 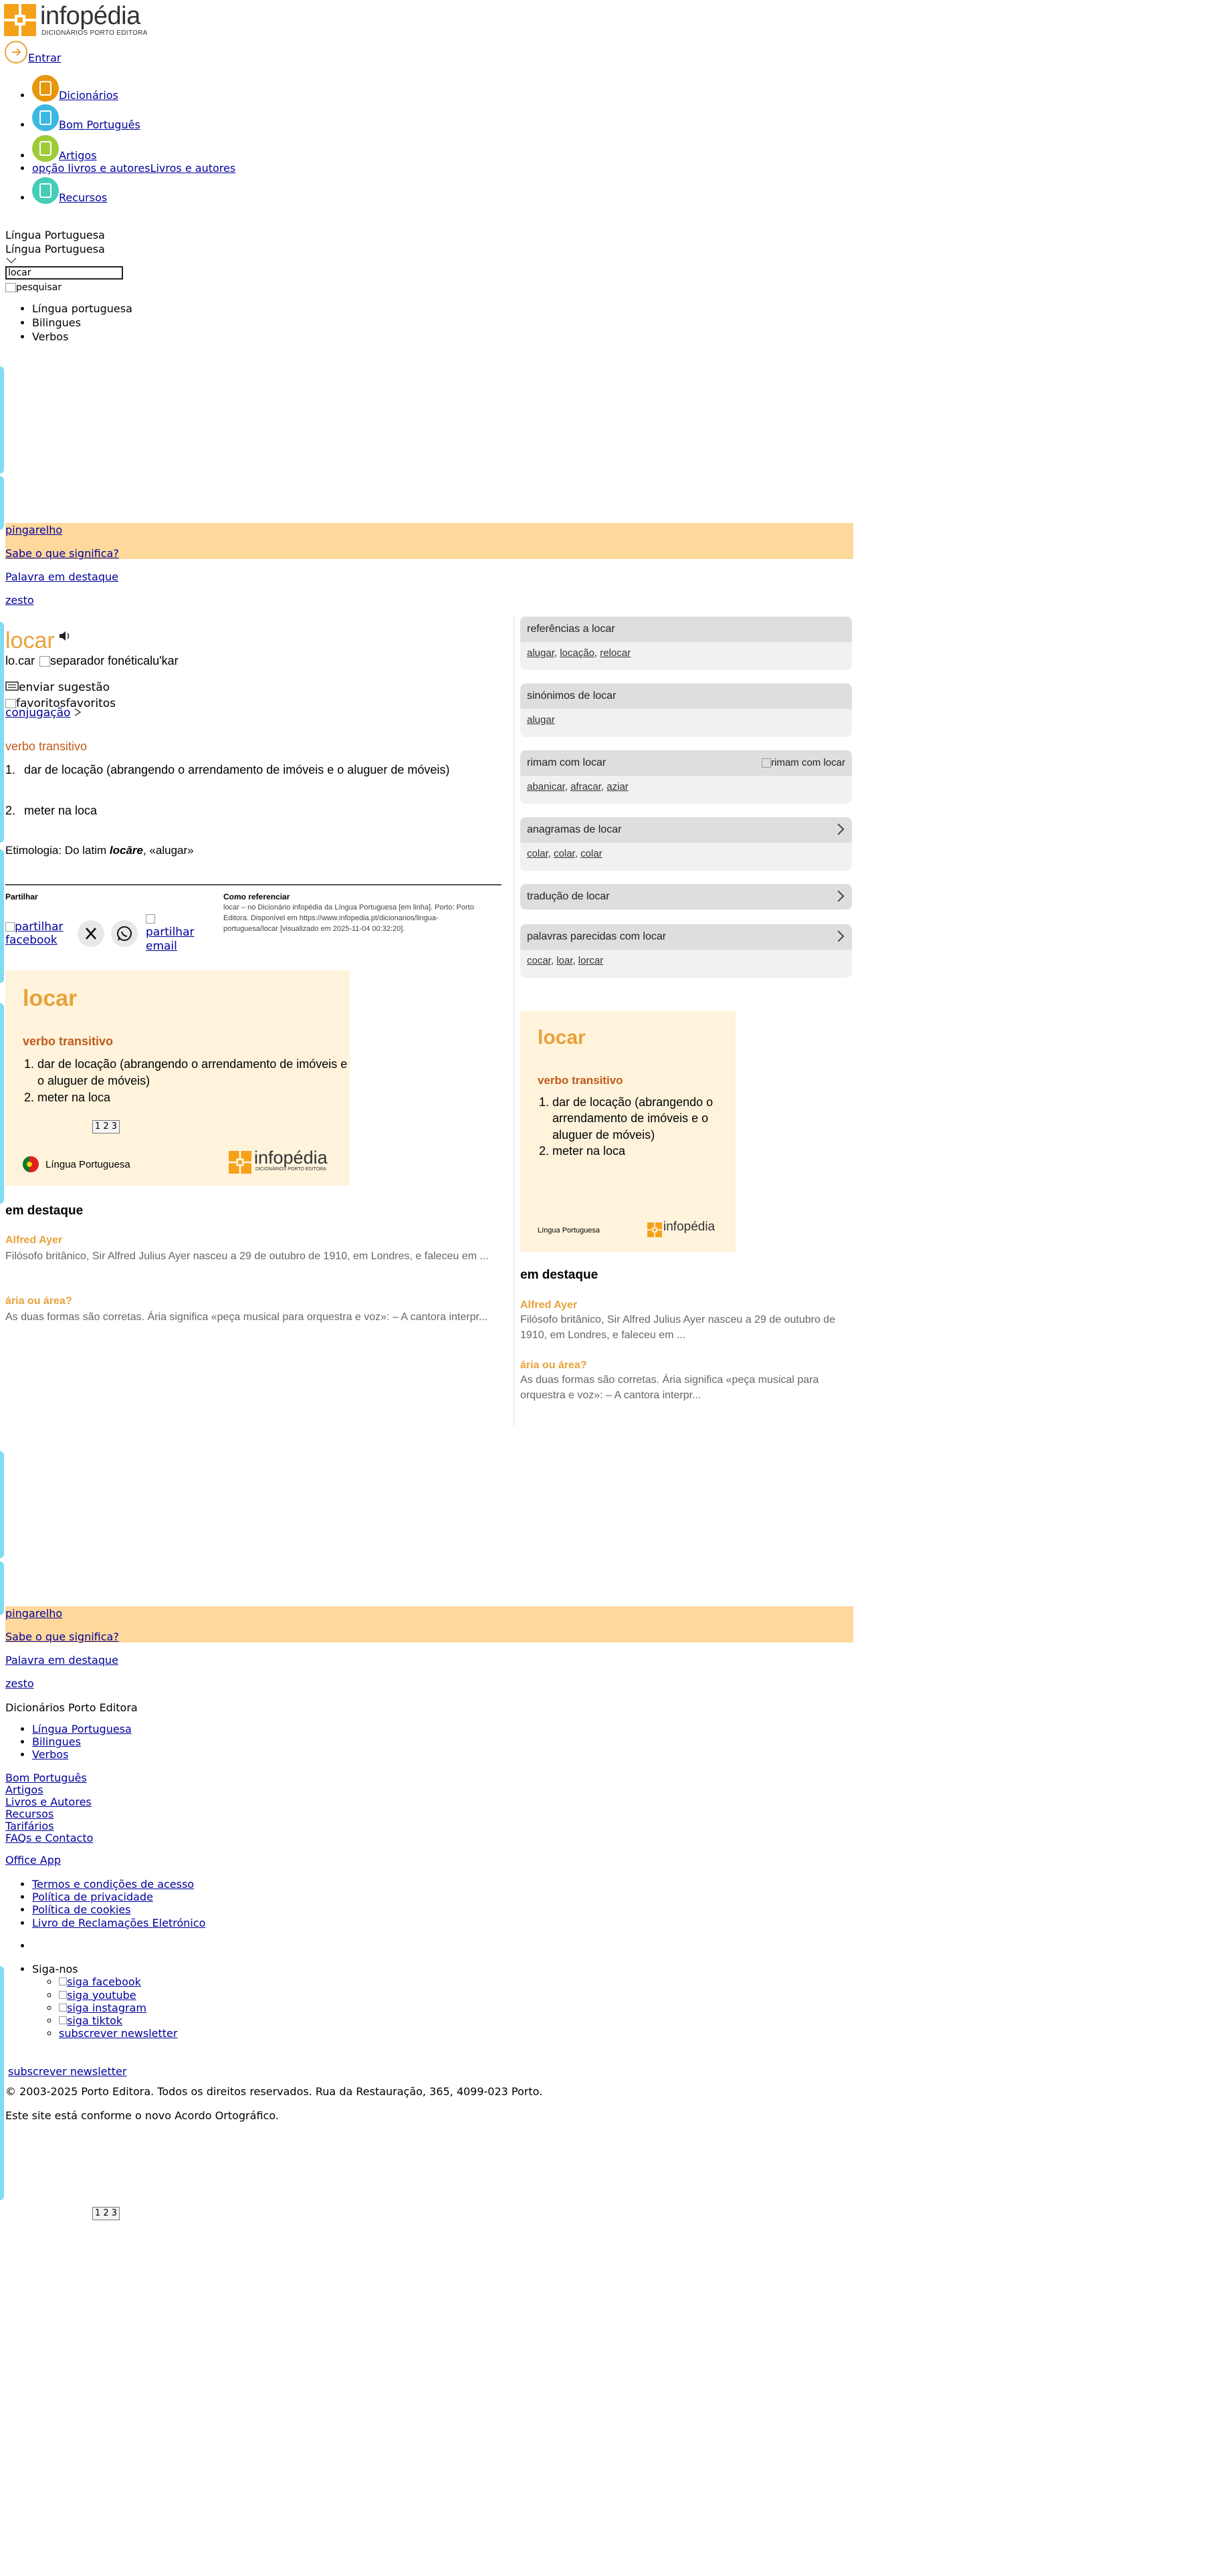 What do you see at coordinates (77, 20) in the screenshot?
I see `site-logo: infopédia DICIONÁRIOS PORTO EDITORA` at bounding box center [77, 20].